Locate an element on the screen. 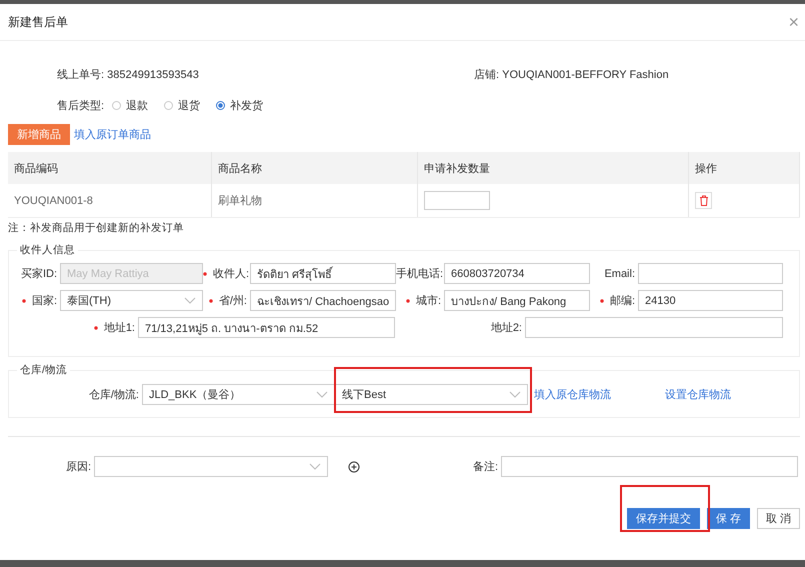 Image resolution: width=805 pixels, height=567 pixels. footer-button: 保存并提交 is located at coordinates (663, 518).